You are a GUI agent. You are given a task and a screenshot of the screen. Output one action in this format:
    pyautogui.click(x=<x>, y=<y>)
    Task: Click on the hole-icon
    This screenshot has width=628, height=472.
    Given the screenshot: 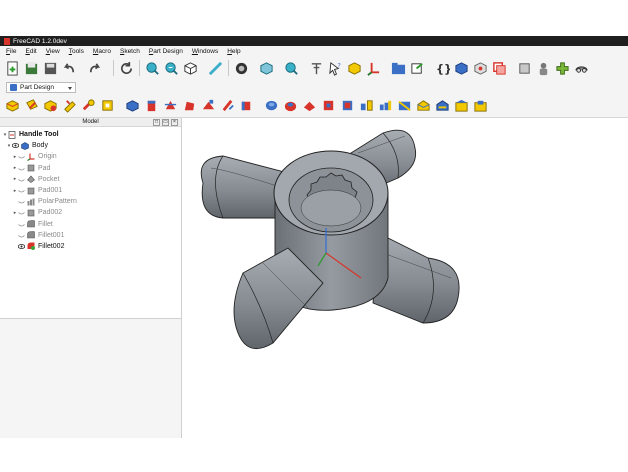 What is the action you would take?
    pyautogui.click(x=290, y=105)
    